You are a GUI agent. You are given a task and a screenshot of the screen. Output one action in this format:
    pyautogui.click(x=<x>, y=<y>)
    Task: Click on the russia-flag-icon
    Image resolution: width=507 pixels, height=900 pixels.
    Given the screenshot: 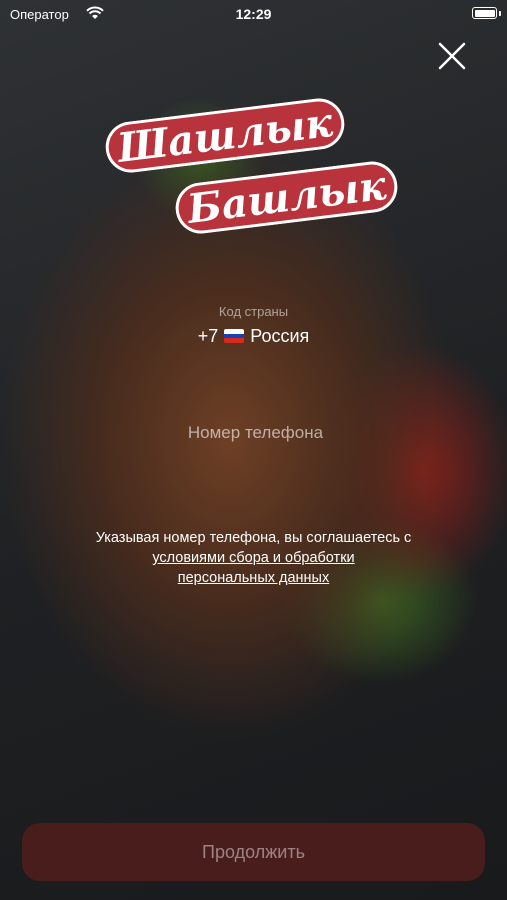 What is the action you would take?
    pyautogui.click(x=234, y=336)
    